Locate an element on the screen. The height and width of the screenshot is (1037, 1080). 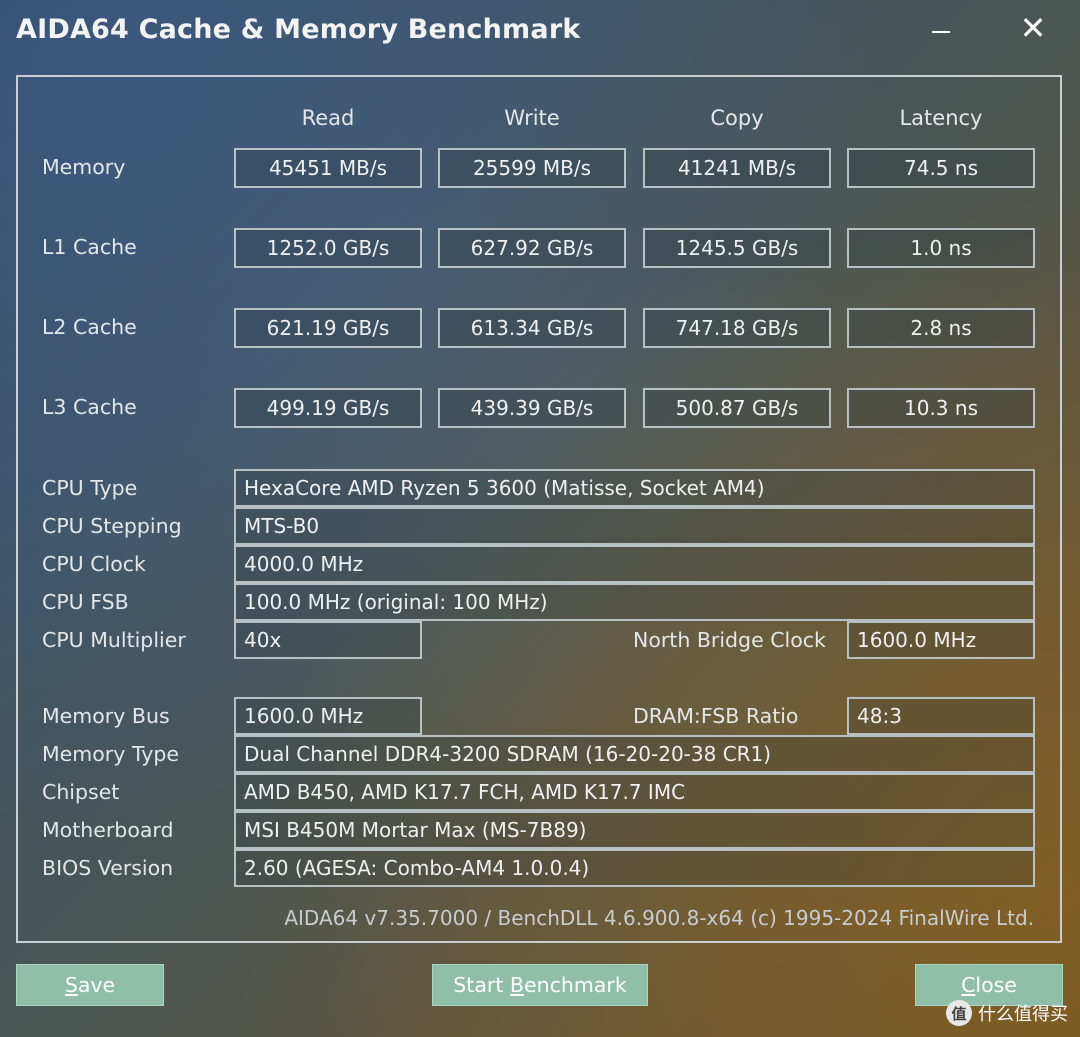
l1-latency-value: 1.0 ns is located at coordinates (941, 248).